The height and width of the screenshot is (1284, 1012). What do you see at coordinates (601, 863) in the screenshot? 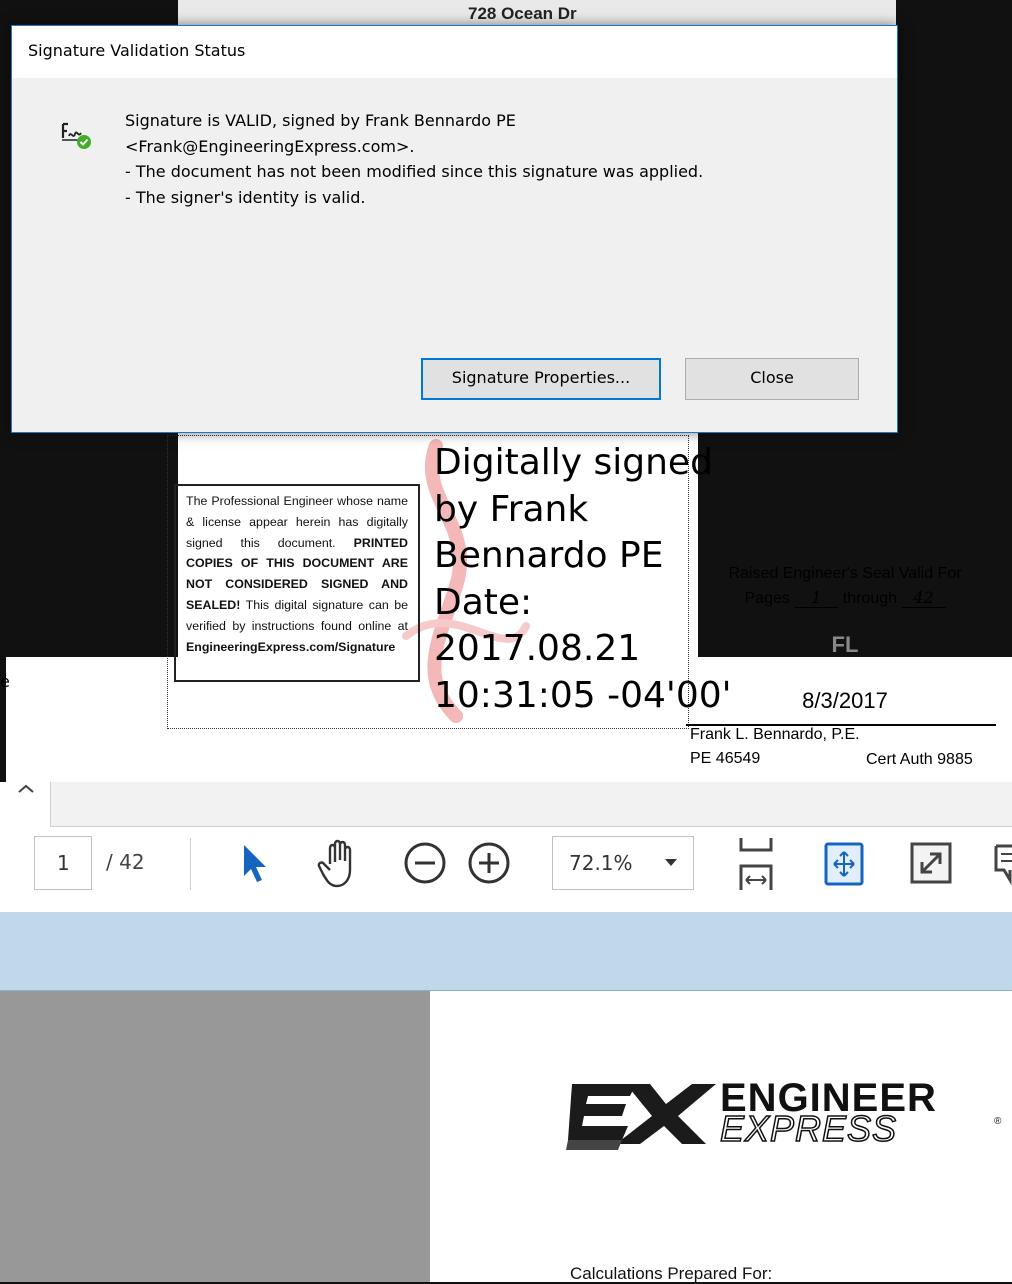
I see `zoom-value: 72.1%` at bounding box center [601, 863].